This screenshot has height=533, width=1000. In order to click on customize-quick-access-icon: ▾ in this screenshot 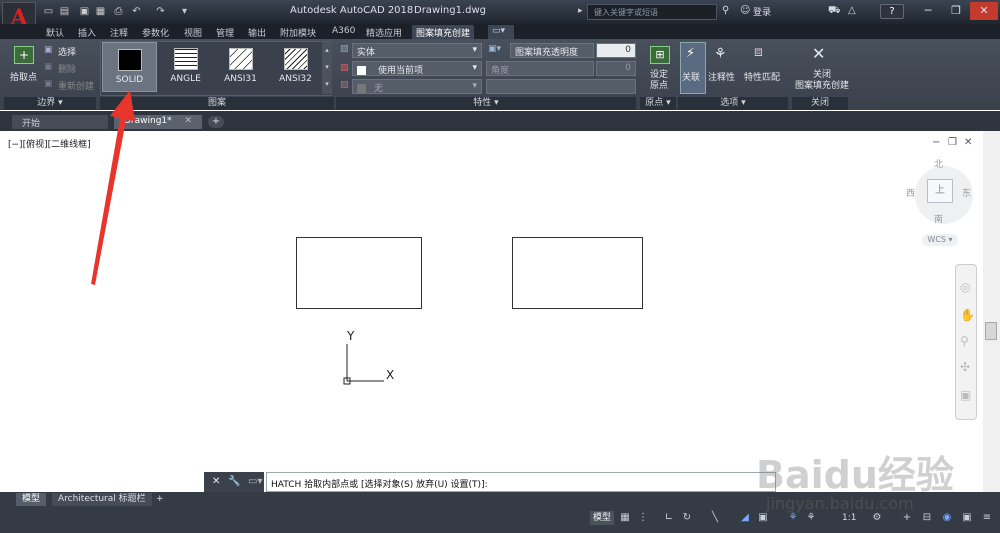, I will do `click(184, 11)`.